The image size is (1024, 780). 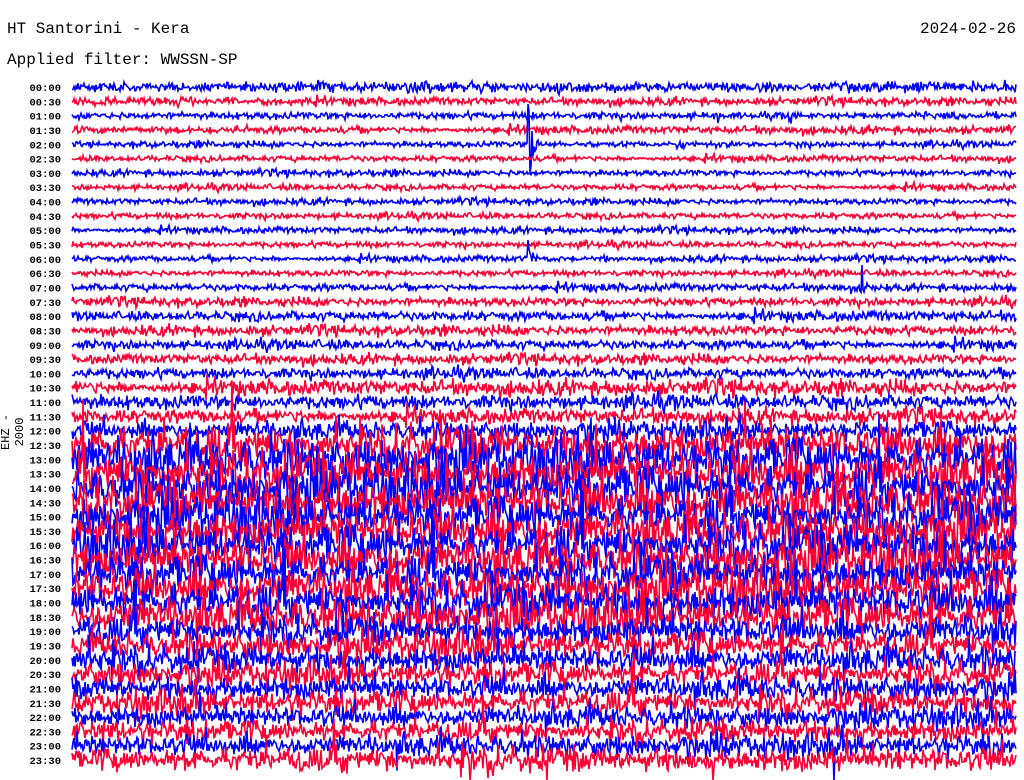 What do you see at coordinates (45, 504) in the screenshot?
I see `row-time-label: 14:30` at bounding box center [45, 504].